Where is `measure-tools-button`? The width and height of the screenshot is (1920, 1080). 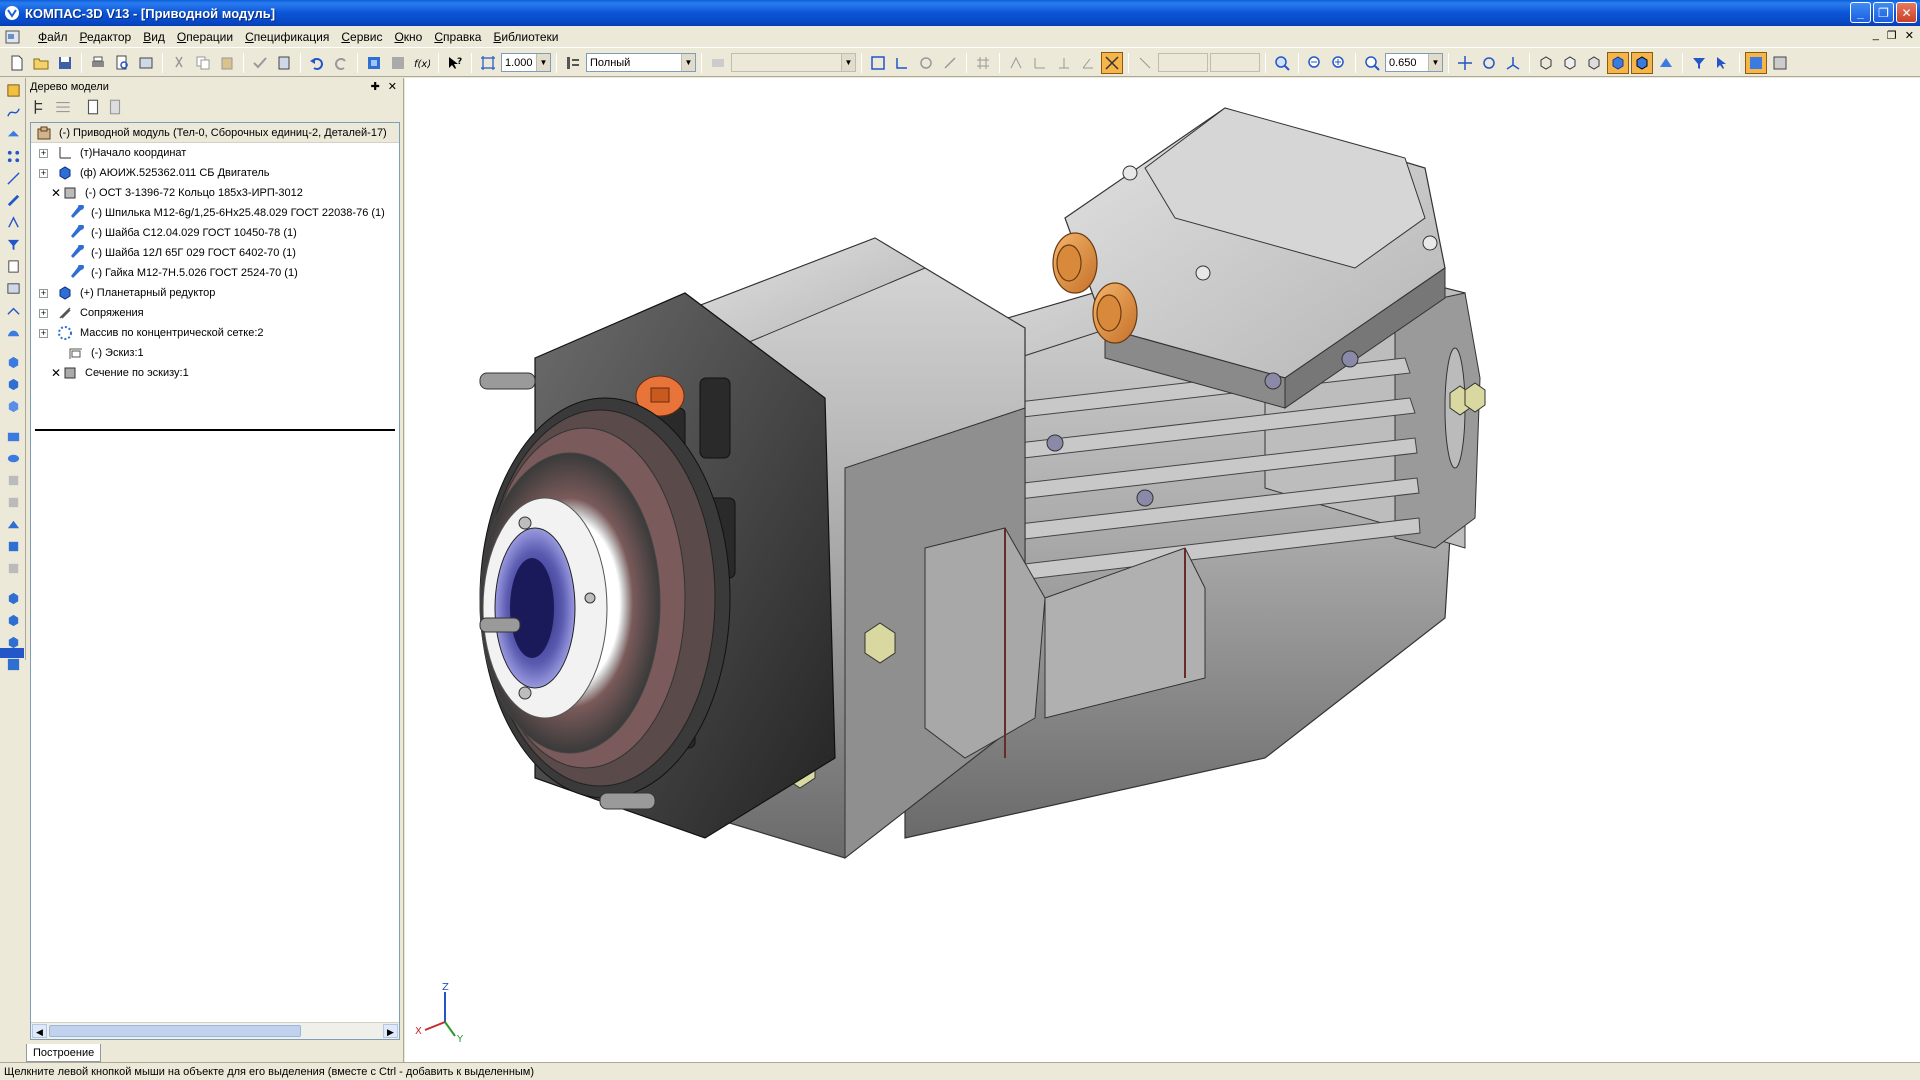 measure-tools-button is located at coordinates (13, 222).